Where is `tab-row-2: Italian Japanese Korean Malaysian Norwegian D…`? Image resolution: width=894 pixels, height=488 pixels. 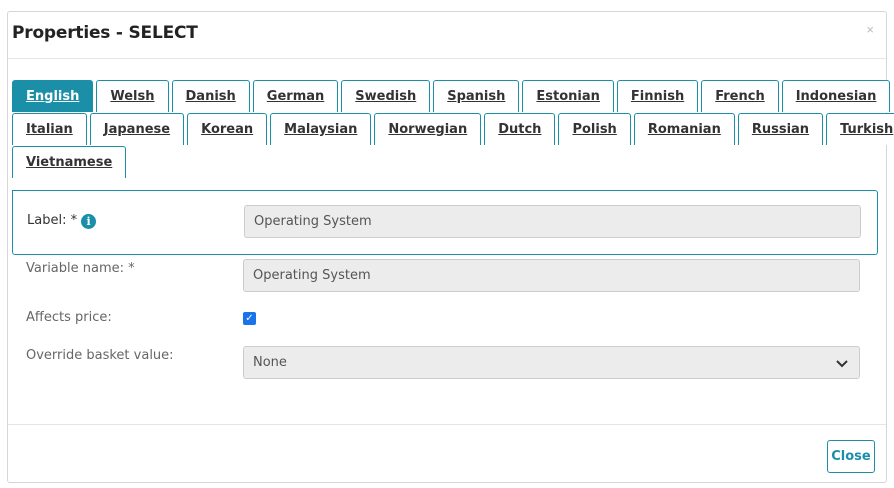 tab-row-2: Italian Japanese Korean Malaysian Norwegian D… is located at coordinates (453, 128).